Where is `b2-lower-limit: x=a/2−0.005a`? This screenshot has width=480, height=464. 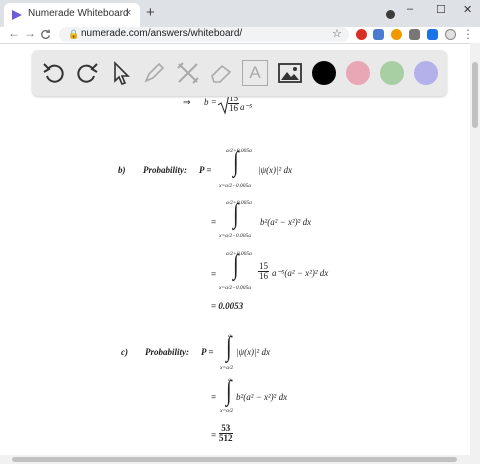 b2-lower-limit: x=a/2−0.005a is located at coordinates (235, 236).